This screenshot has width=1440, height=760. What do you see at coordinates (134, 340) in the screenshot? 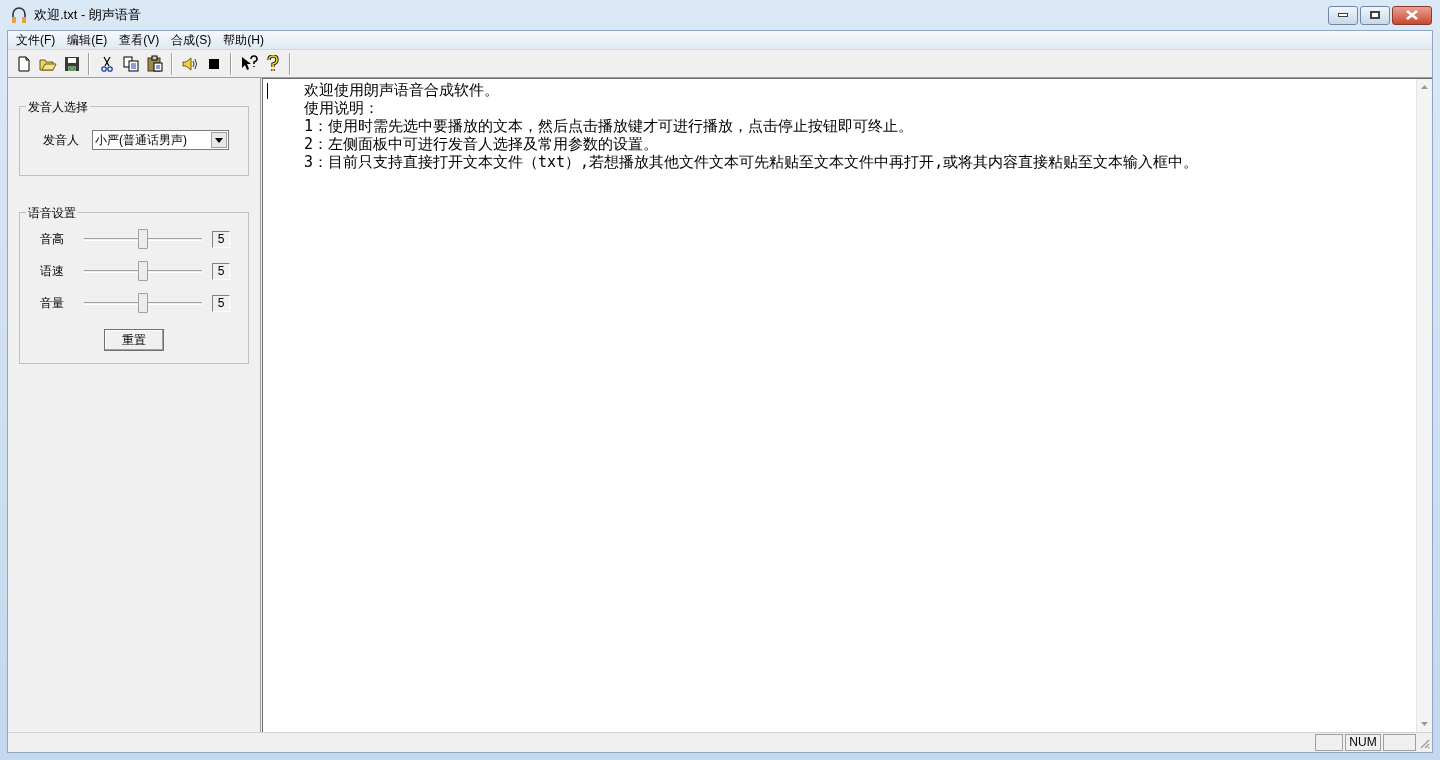
I see `reset-button: 重置` at bounding box center [134, 340].